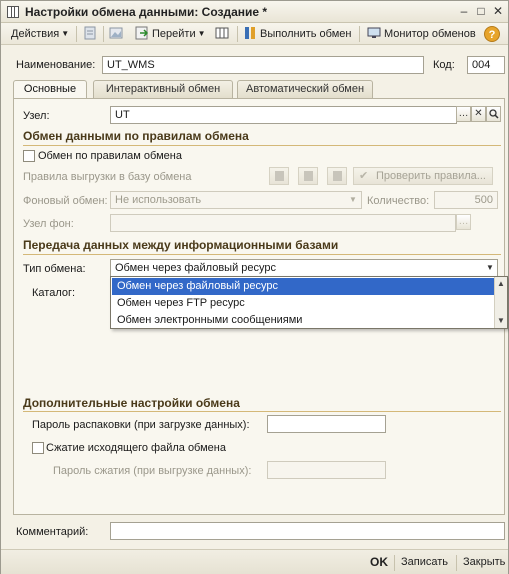 The width and height of the screenshot is (509, 574). I want to click on columns-icon, so click(222, 33).